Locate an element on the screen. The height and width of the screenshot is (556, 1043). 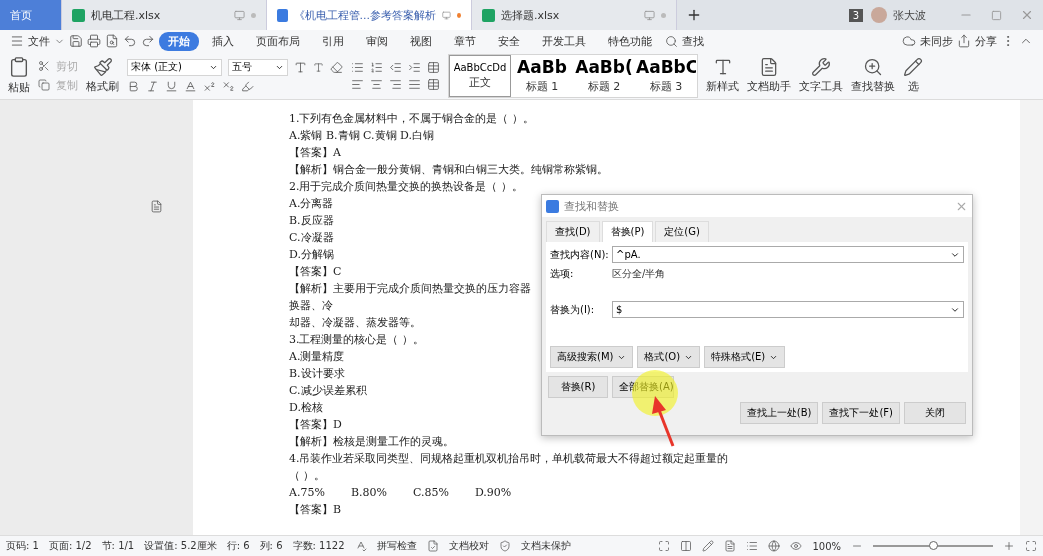
share-button: 分享 is located at coordinates (986, 41).